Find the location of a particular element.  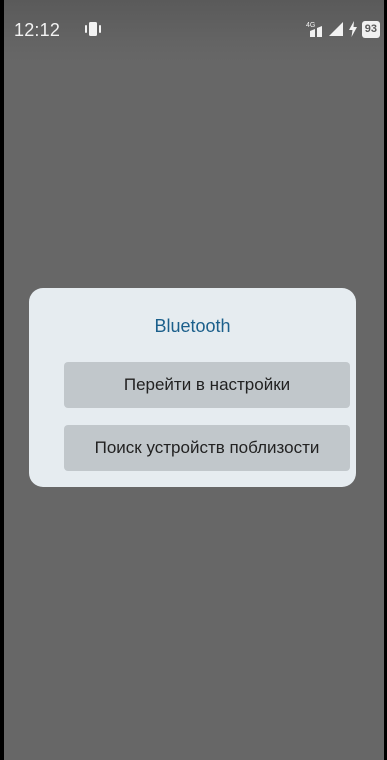

status-time: 12:12 is located at coordinates (37, 30).